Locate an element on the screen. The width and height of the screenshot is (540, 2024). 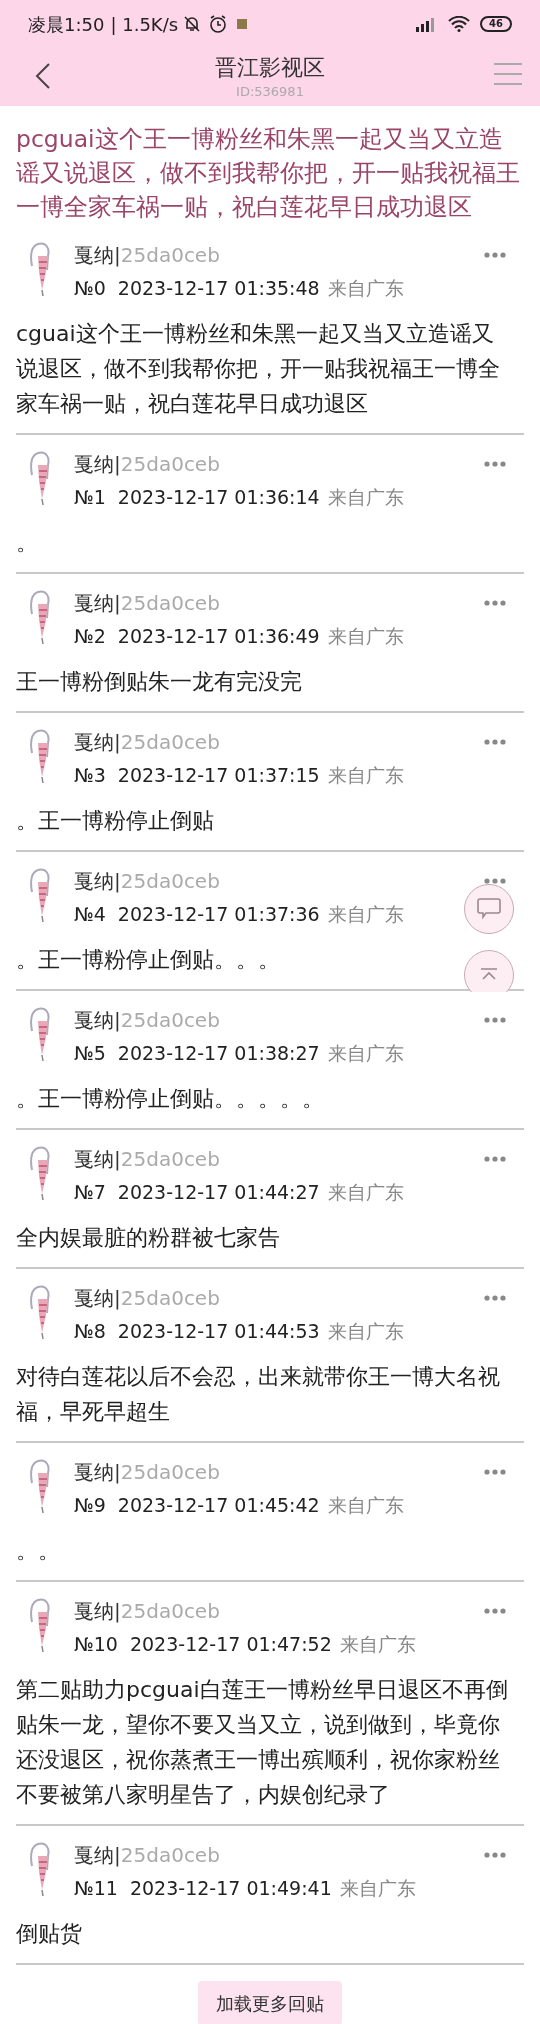
app-notification-icon is located at coordinates (242, 24).